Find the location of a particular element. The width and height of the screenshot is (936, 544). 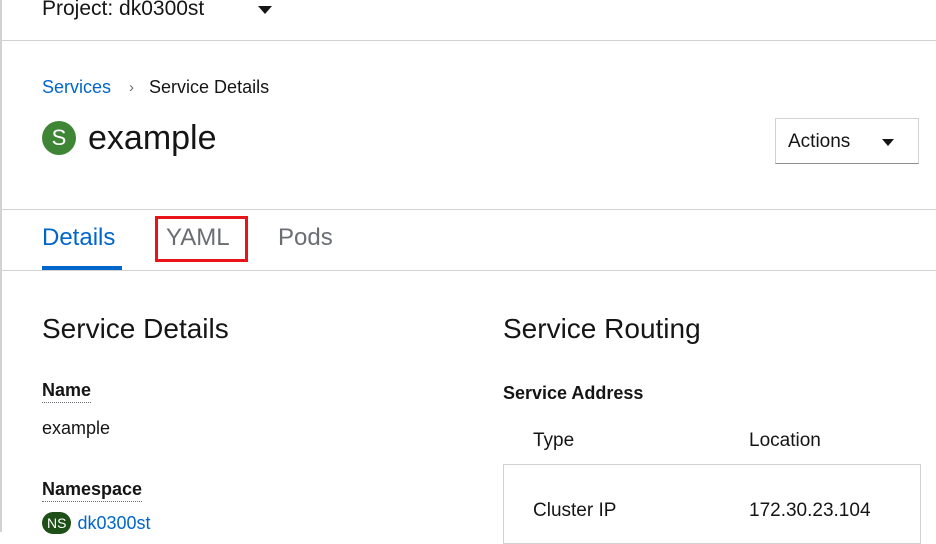

namespace-link: dk0300st is located at coordinates (113, 523).